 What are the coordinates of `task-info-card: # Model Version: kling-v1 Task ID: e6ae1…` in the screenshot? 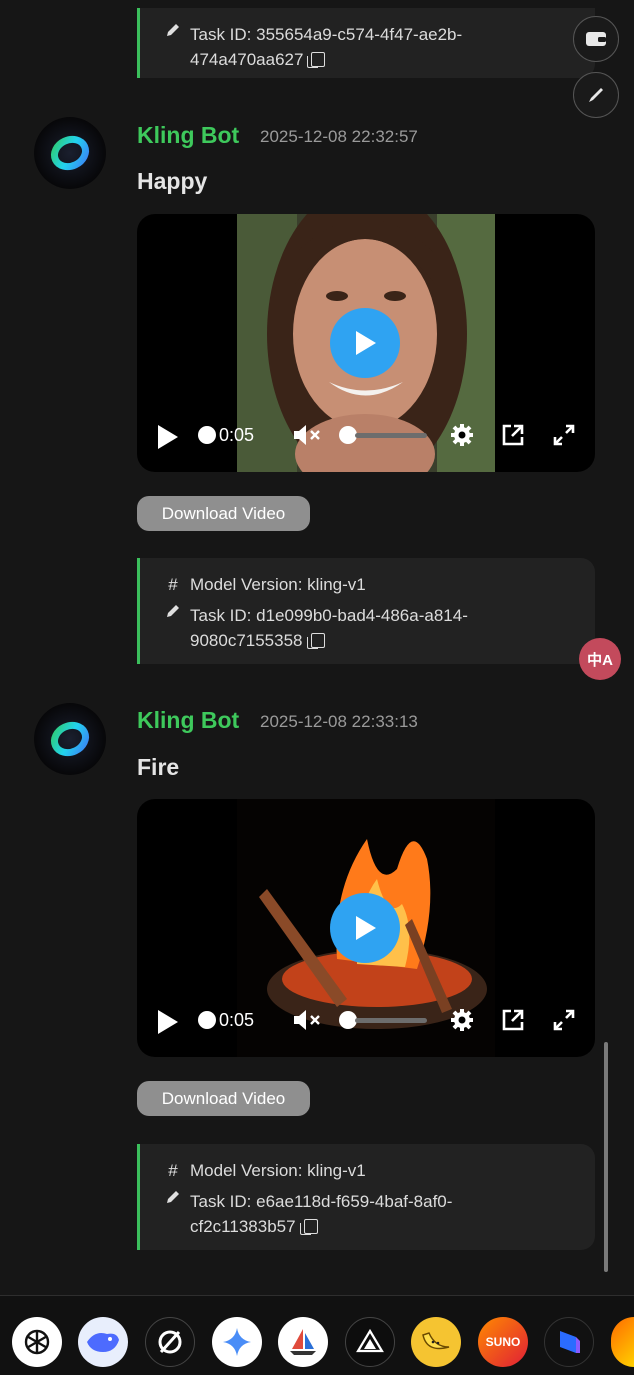 It's located at (366, 1197).